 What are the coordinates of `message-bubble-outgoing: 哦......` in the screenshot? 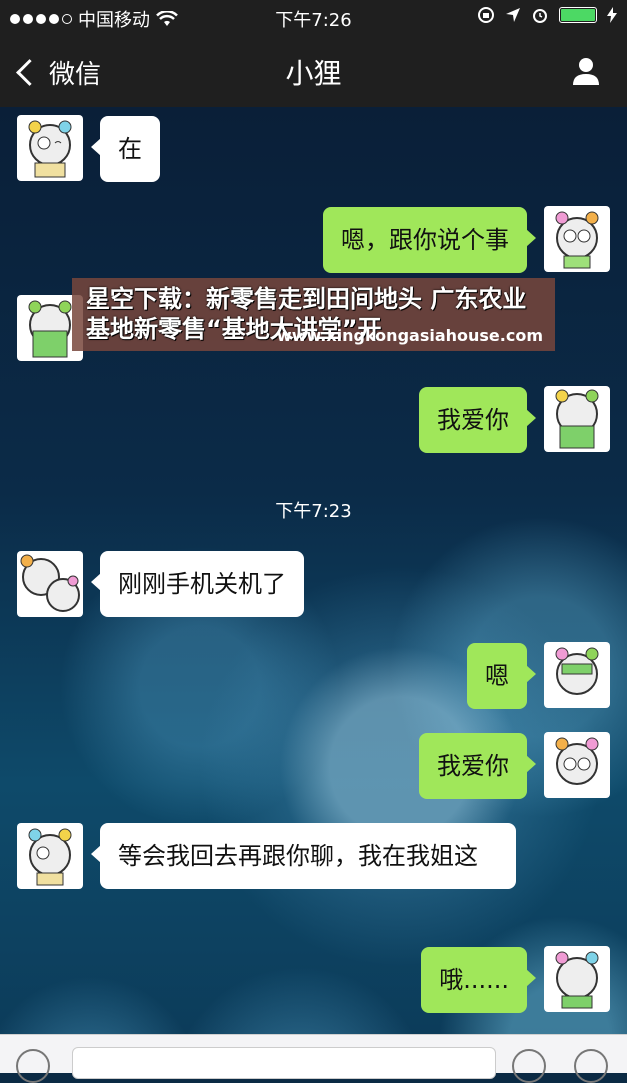 It's located at (478, 980).